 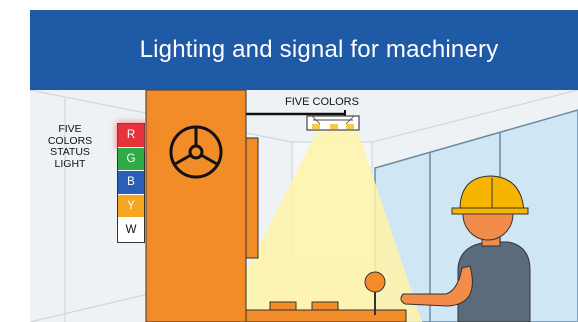 What do you see at coordinates (70, 152) in the screenshot?
I see `caption-line: STATUS` at bounding box center [70, 152].